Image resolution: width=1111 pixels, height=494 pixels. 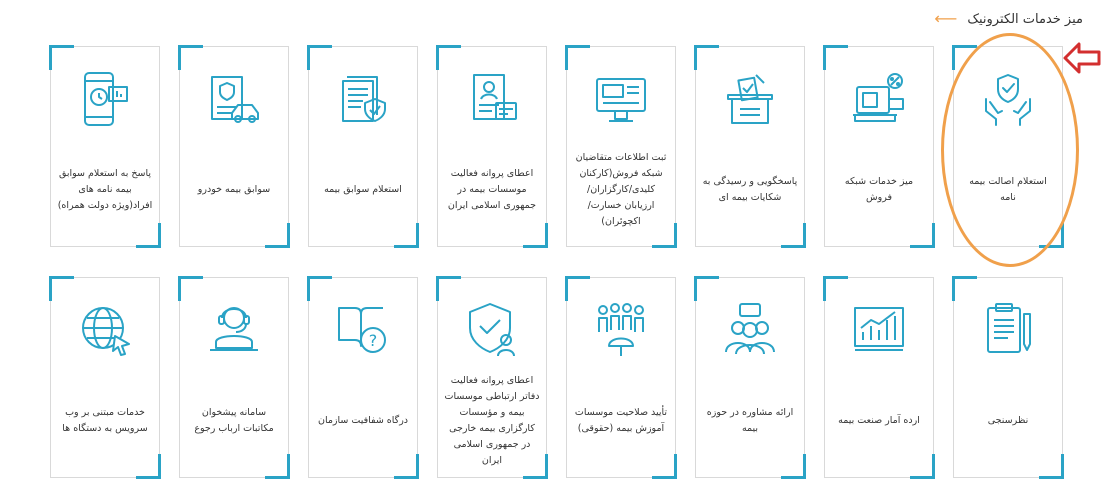 I want to click on page-header: ⟵ میز خدمات الکترونیک, so click(x=1008, y=19).